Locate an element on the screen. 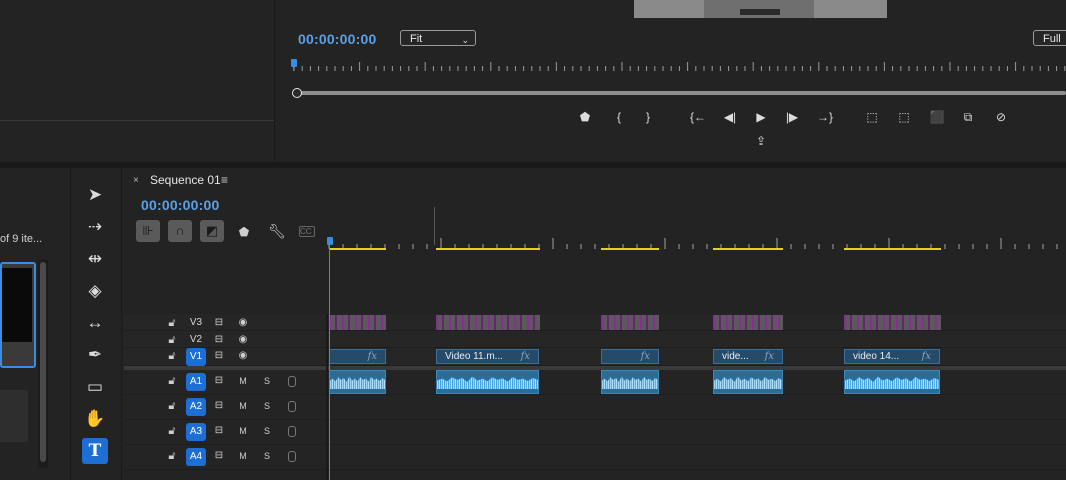 The width and height of the screenshot is (1066, 480). export-frame-icon: ⬛ is located at coordinates (937, 118).